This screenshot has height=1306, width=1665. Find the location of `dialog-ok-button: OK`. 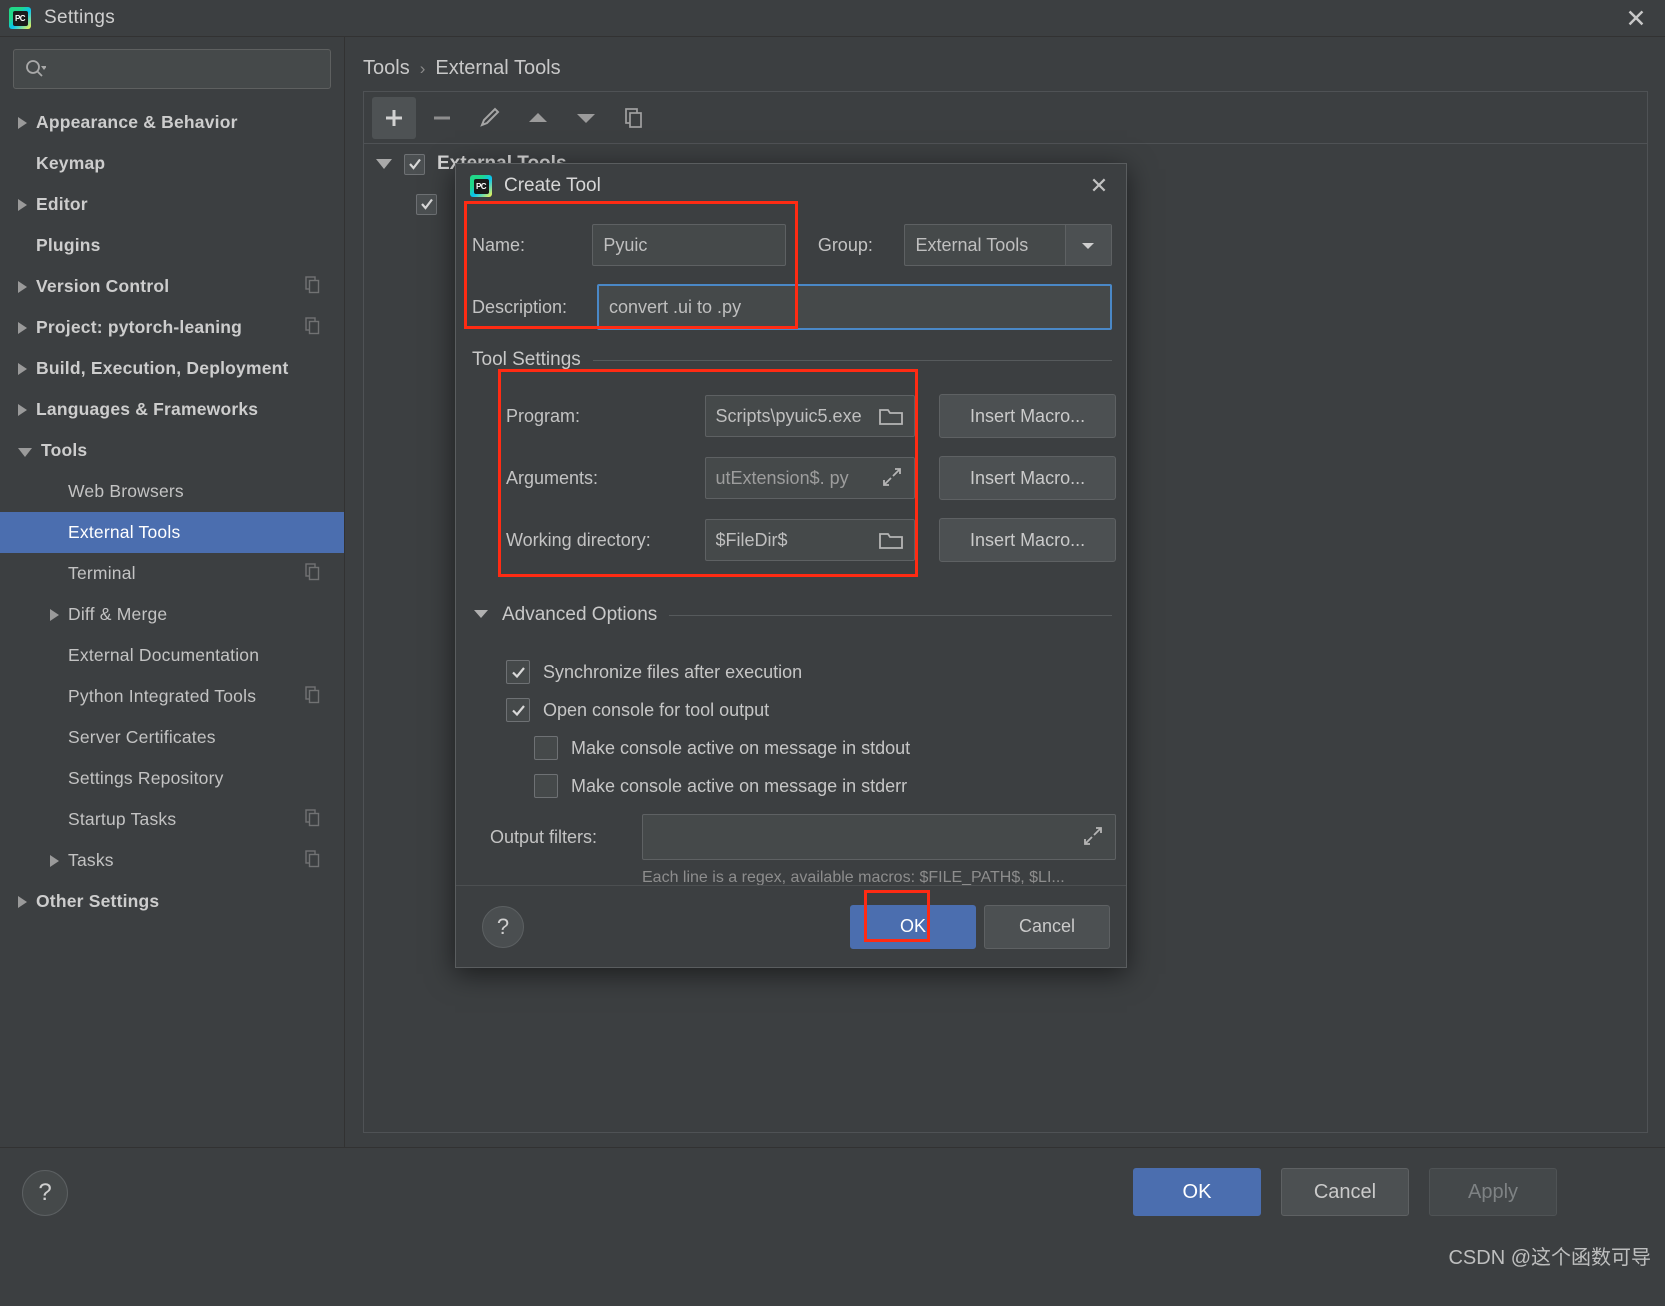

dialog-ok-button: OK is located at coordinates (913, 926).